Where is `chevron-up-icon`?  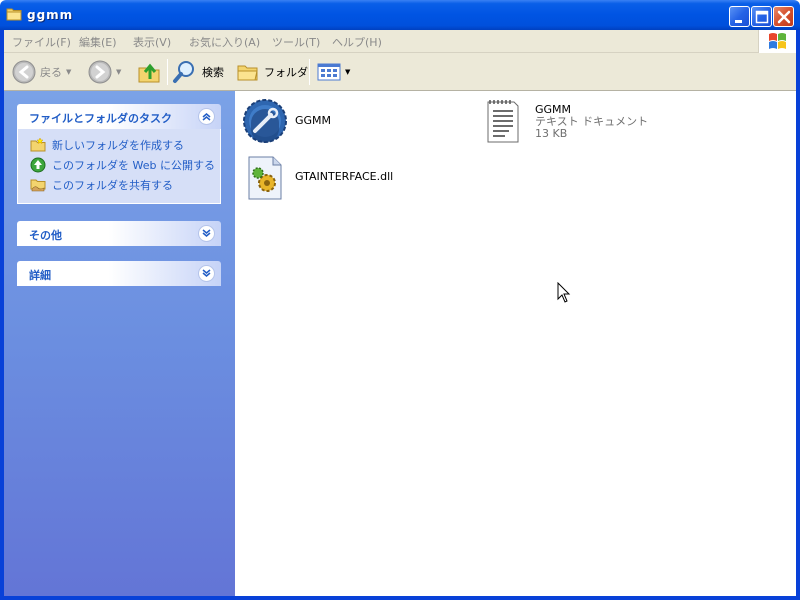 chevron-up-icon is located at coordinates (206, 117).